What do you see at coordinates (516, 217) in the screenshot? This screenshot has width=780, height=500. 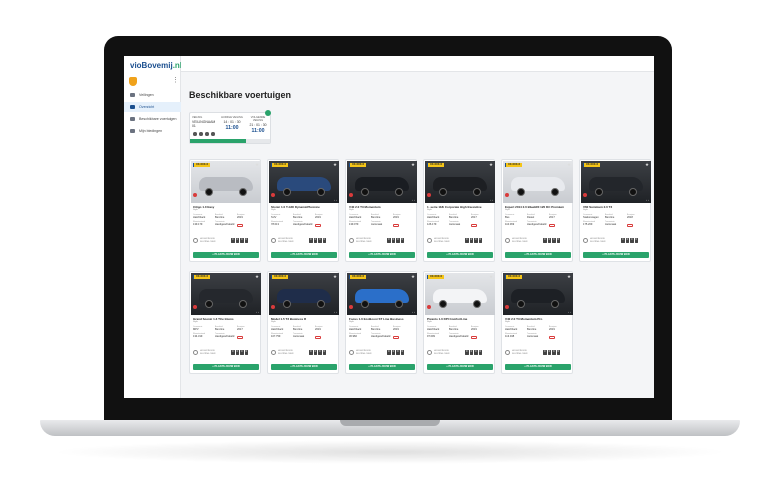 I see `spec-item: Carrosserie Bus` at bounding box center [516, 217].